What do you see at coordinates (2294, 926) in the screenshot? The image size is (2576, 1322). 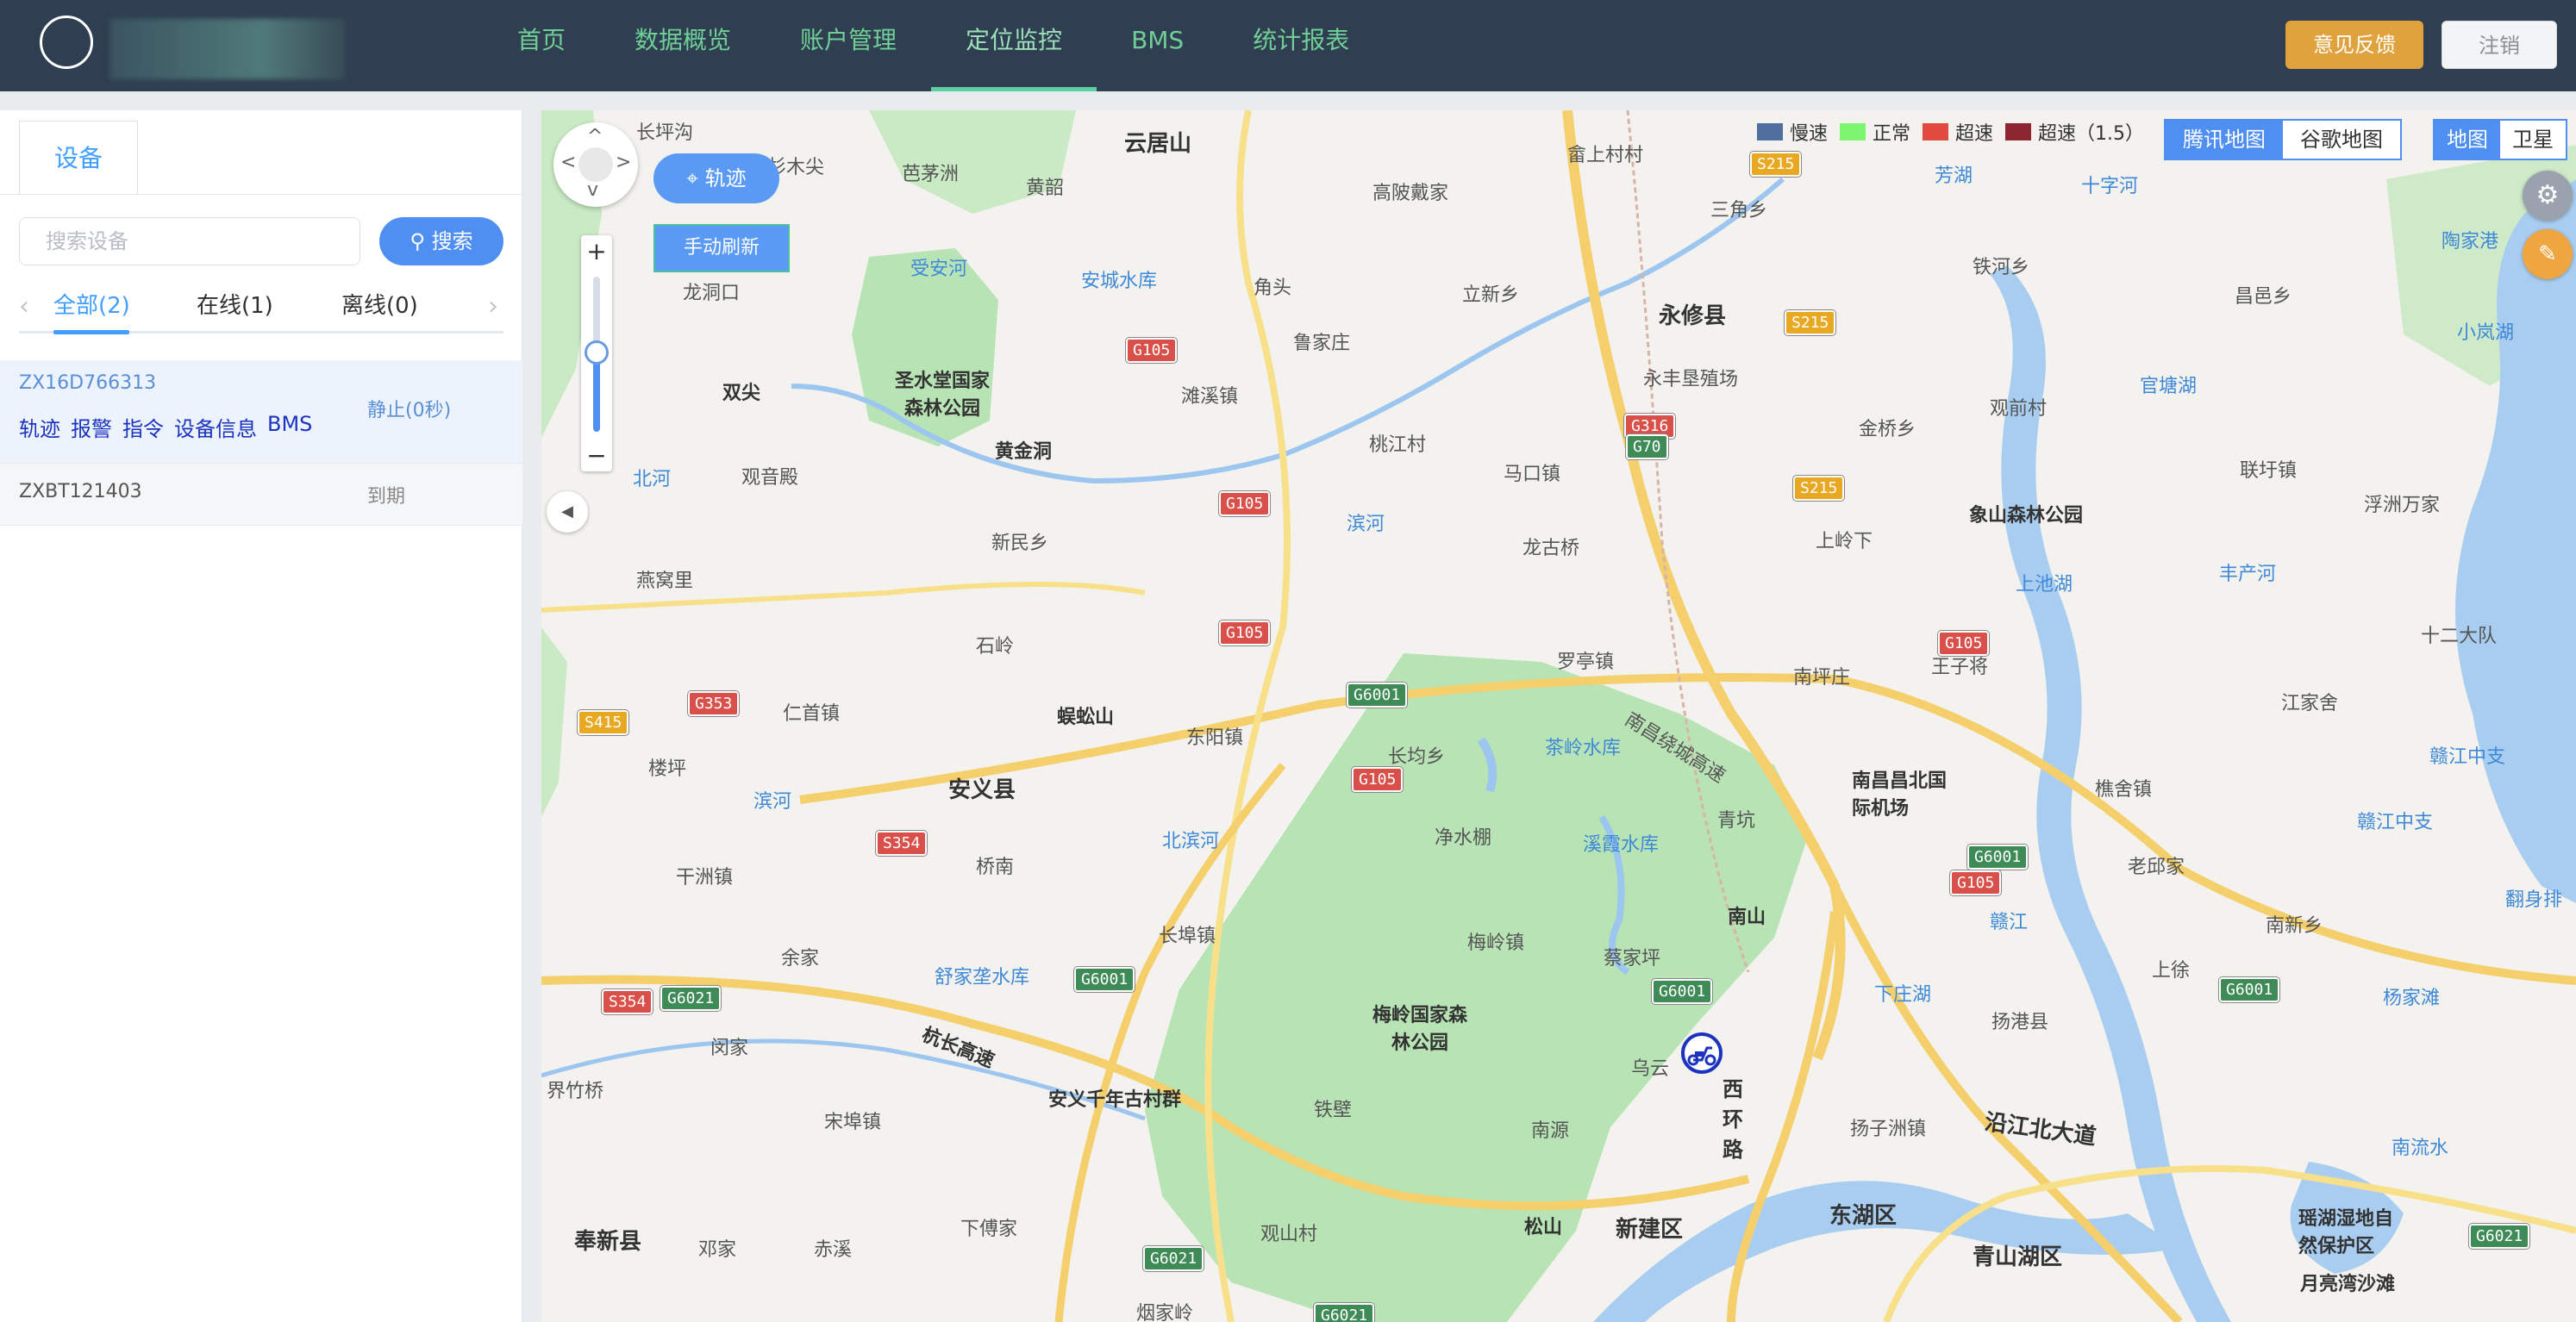 I see `map-label: 南新乡` at bounding box center [2294, 926].